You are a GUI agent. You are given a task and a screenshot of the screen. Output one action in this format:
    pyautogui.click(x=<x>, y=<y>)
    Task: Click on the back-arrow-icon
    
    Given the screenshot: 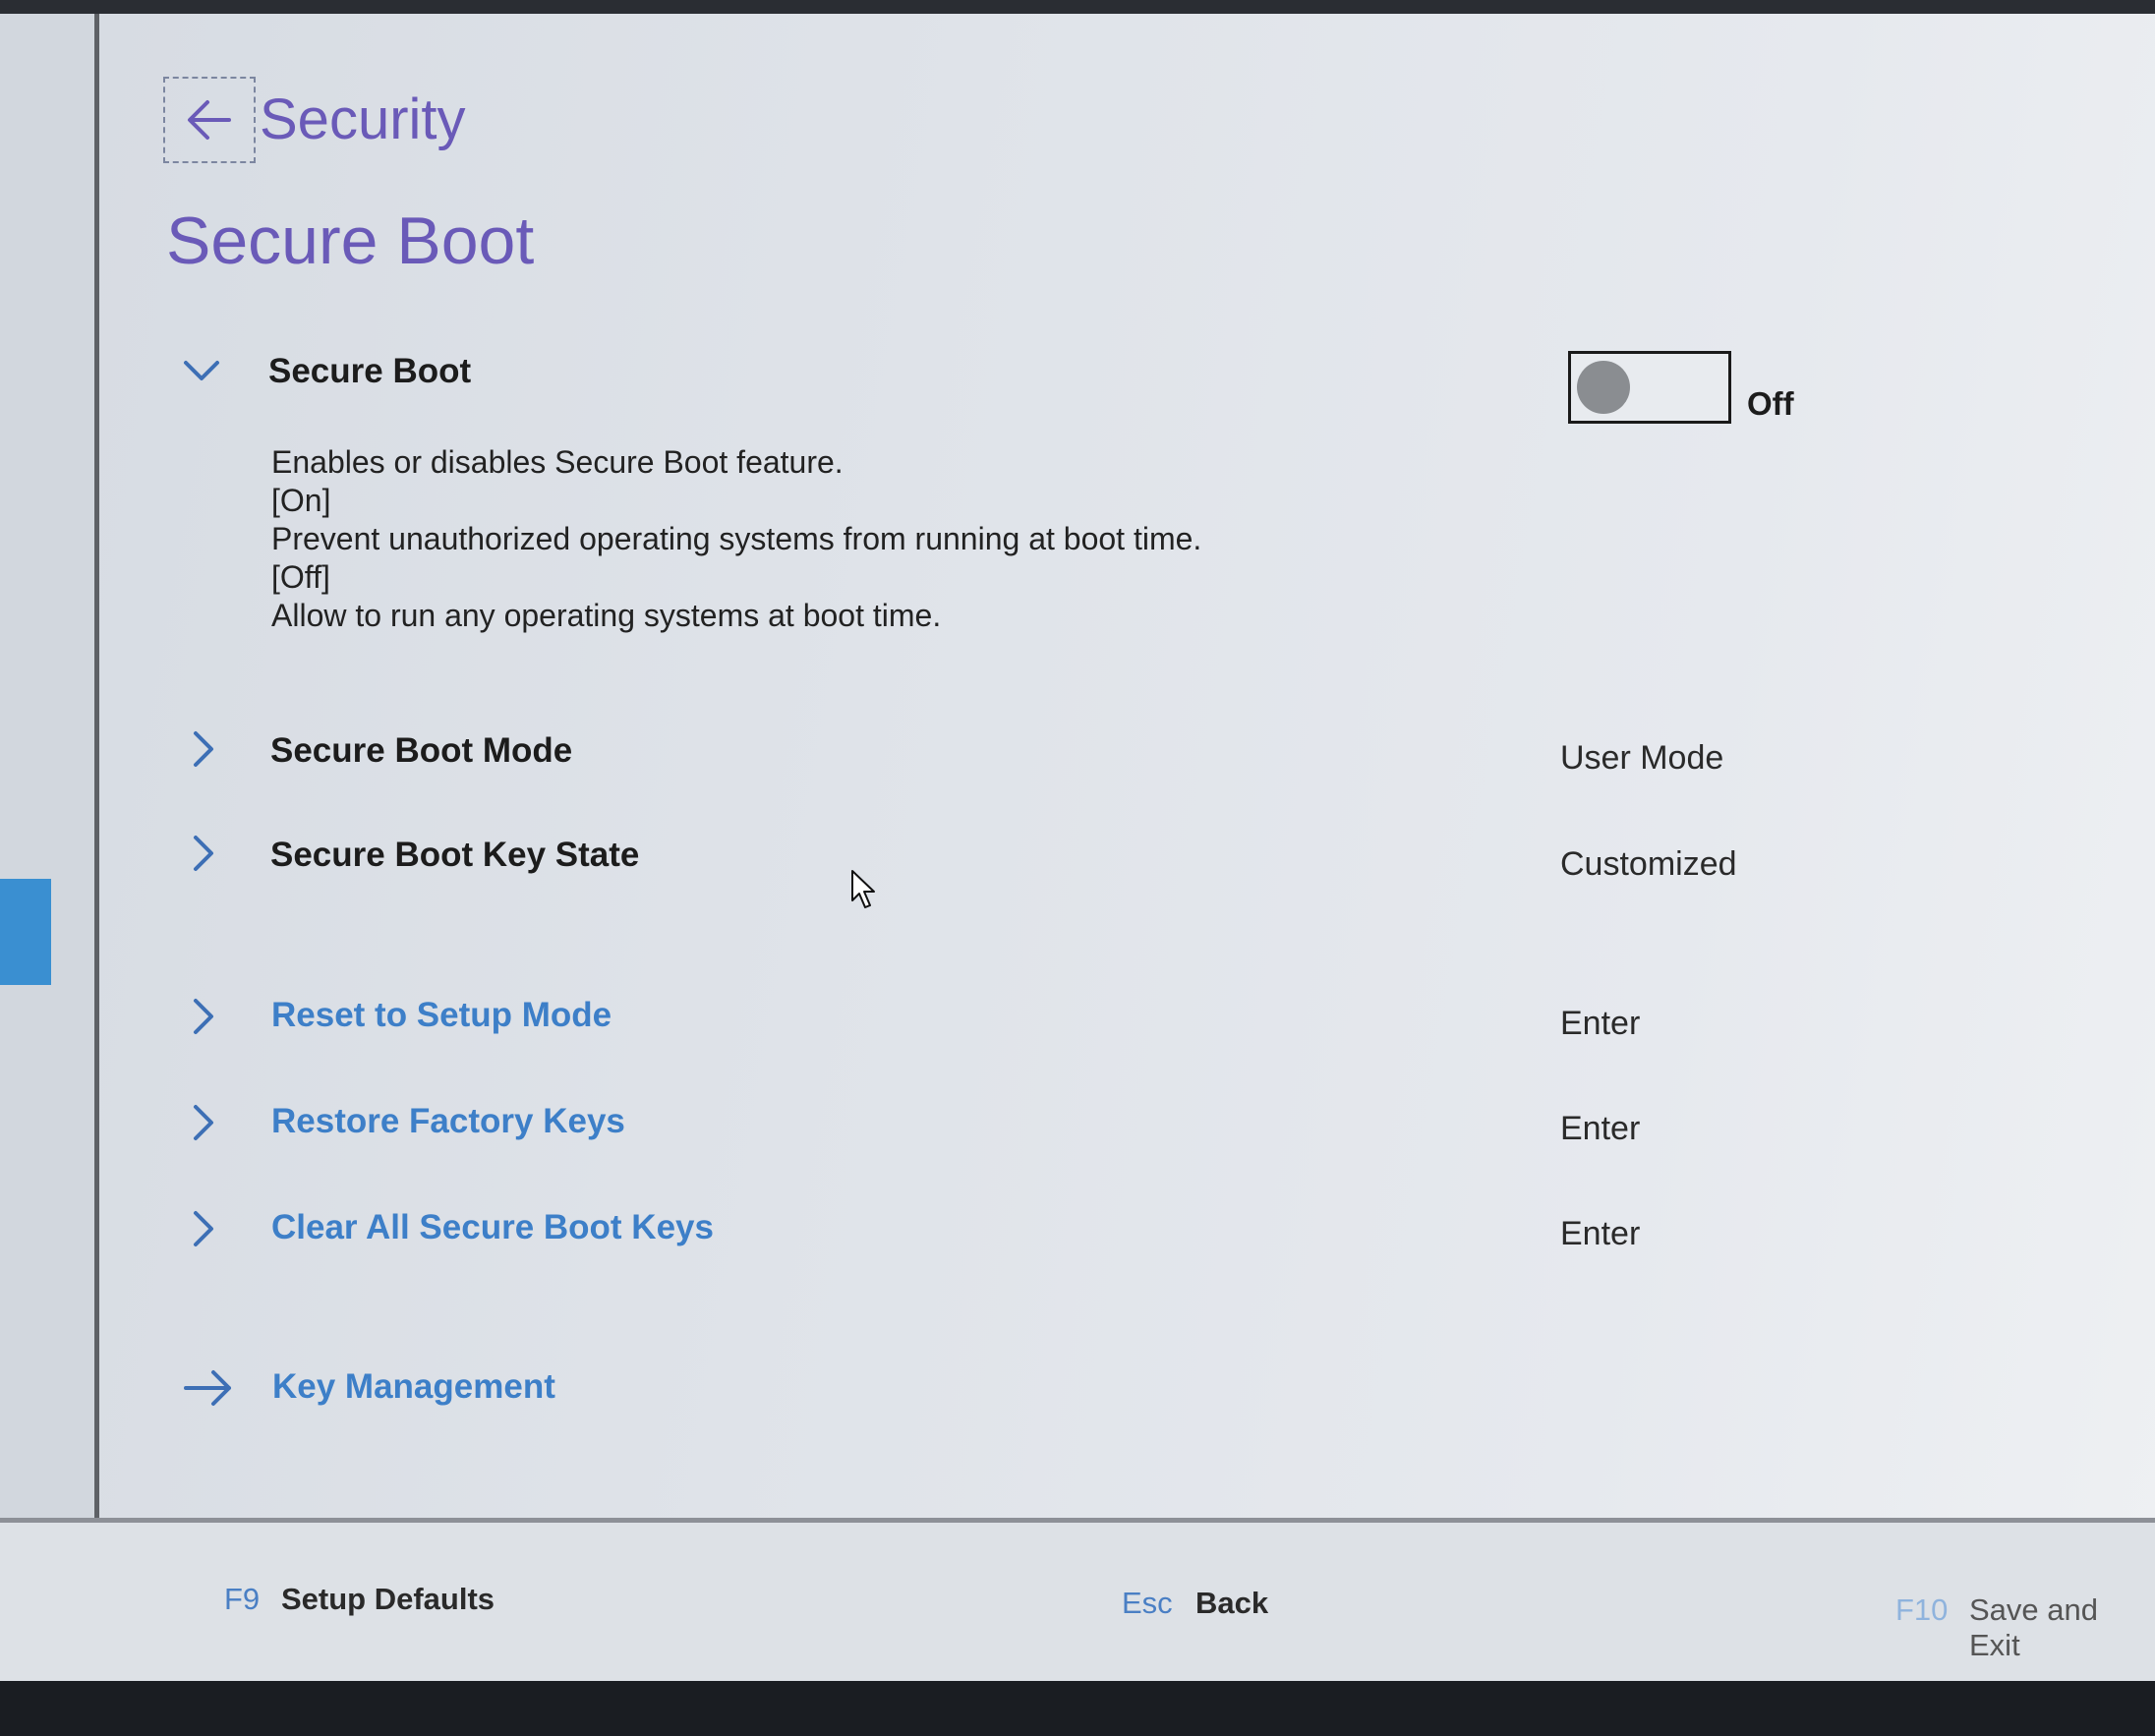 What is the action you would take?
    pyautogui.click(x=209, y=120)
    